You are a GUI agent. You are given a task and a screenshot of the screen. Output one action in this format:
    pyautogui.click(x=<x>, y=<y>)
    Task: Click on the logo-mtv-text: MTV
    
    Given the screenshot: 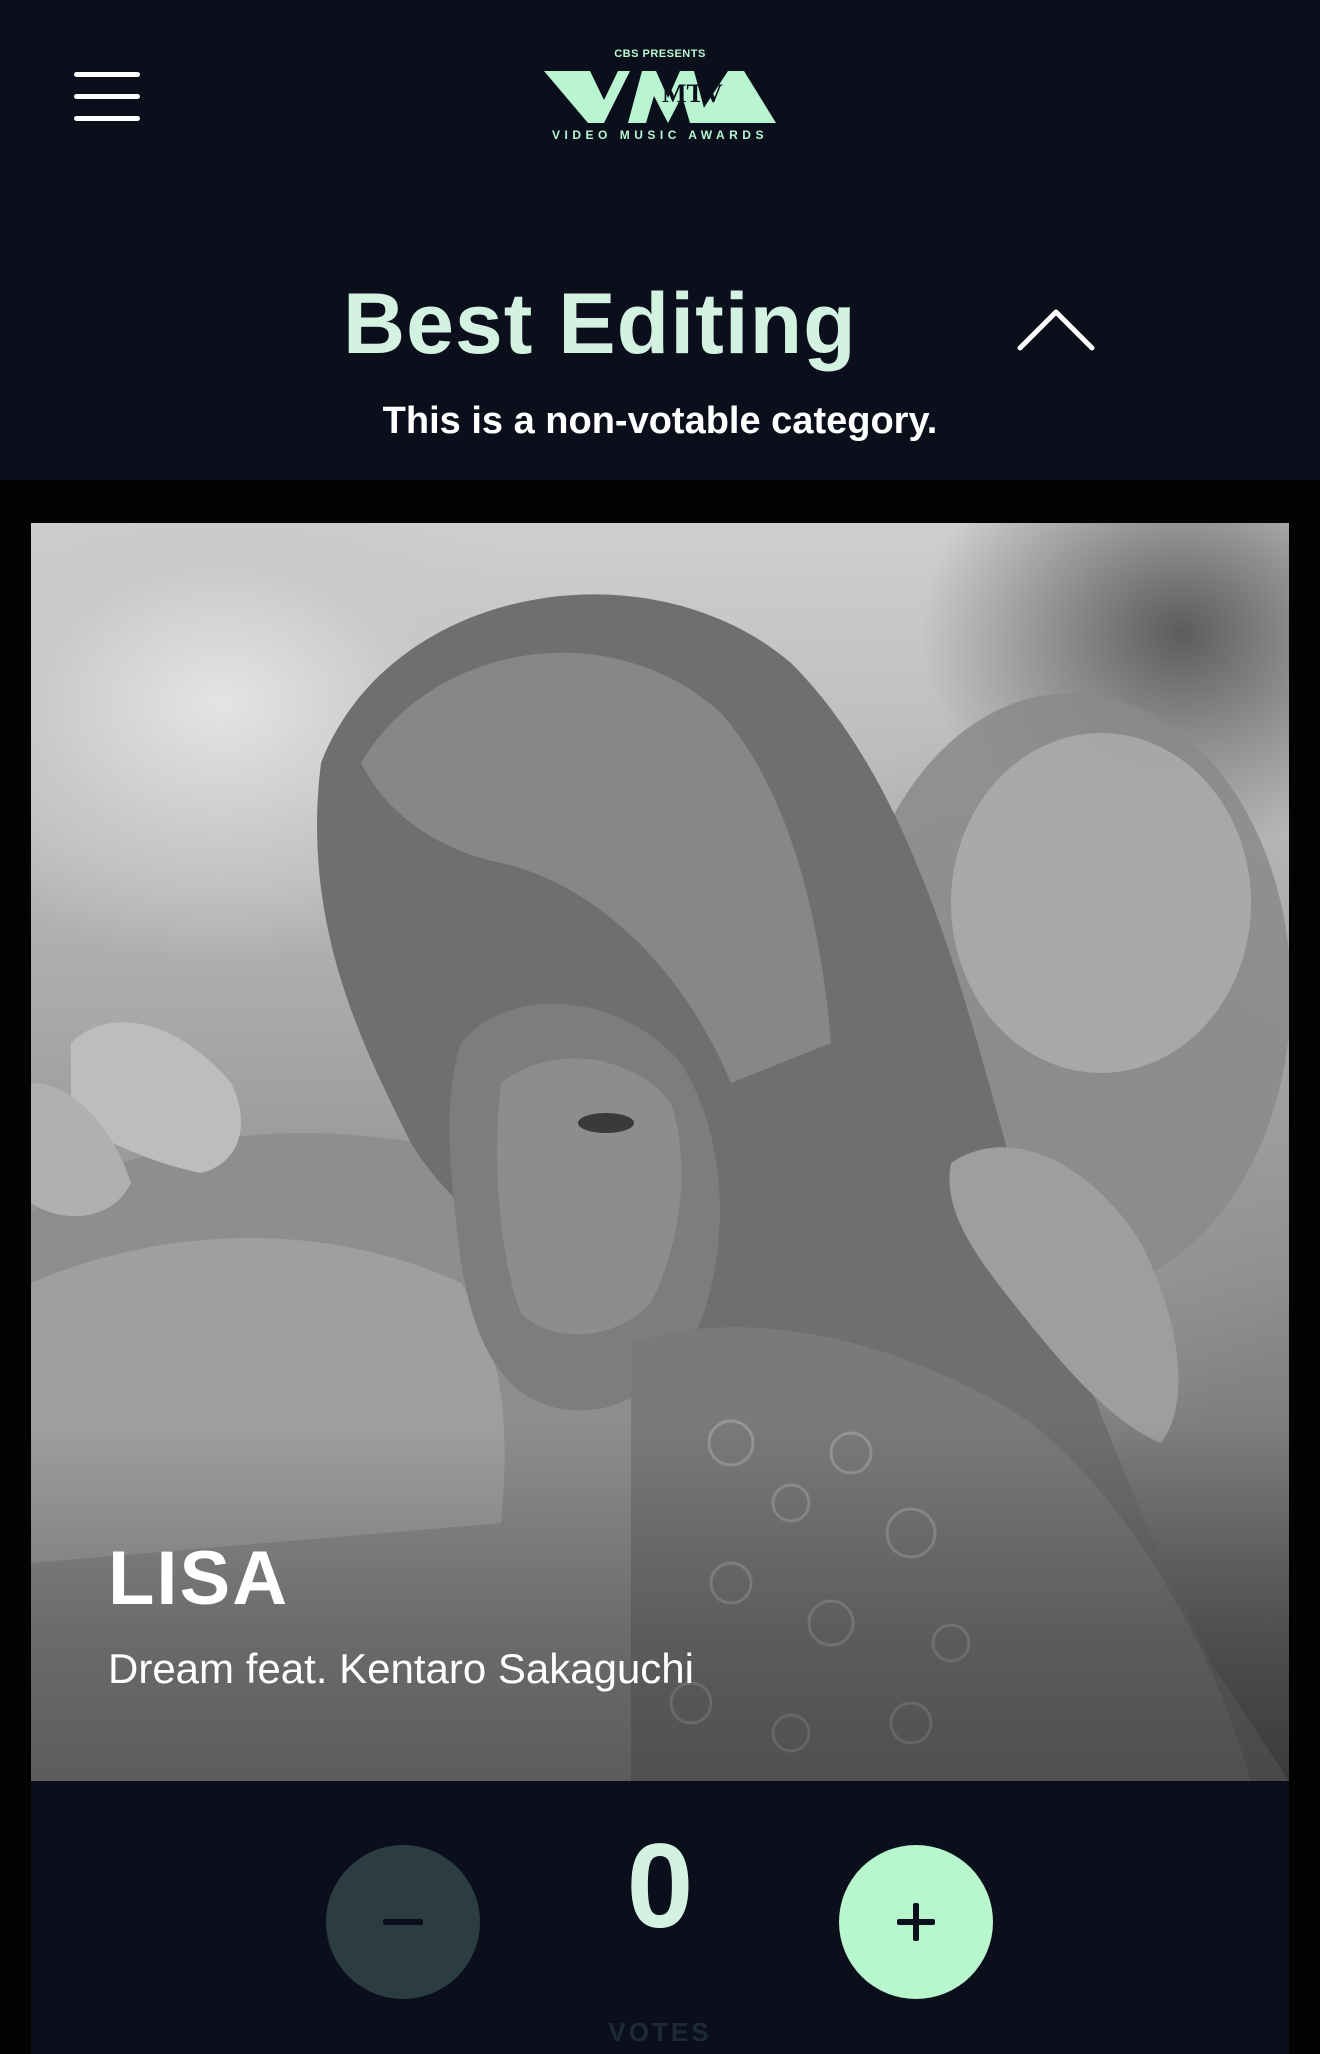 What is the action you would take?
    pyautogui.click(x=692, y=93)
    